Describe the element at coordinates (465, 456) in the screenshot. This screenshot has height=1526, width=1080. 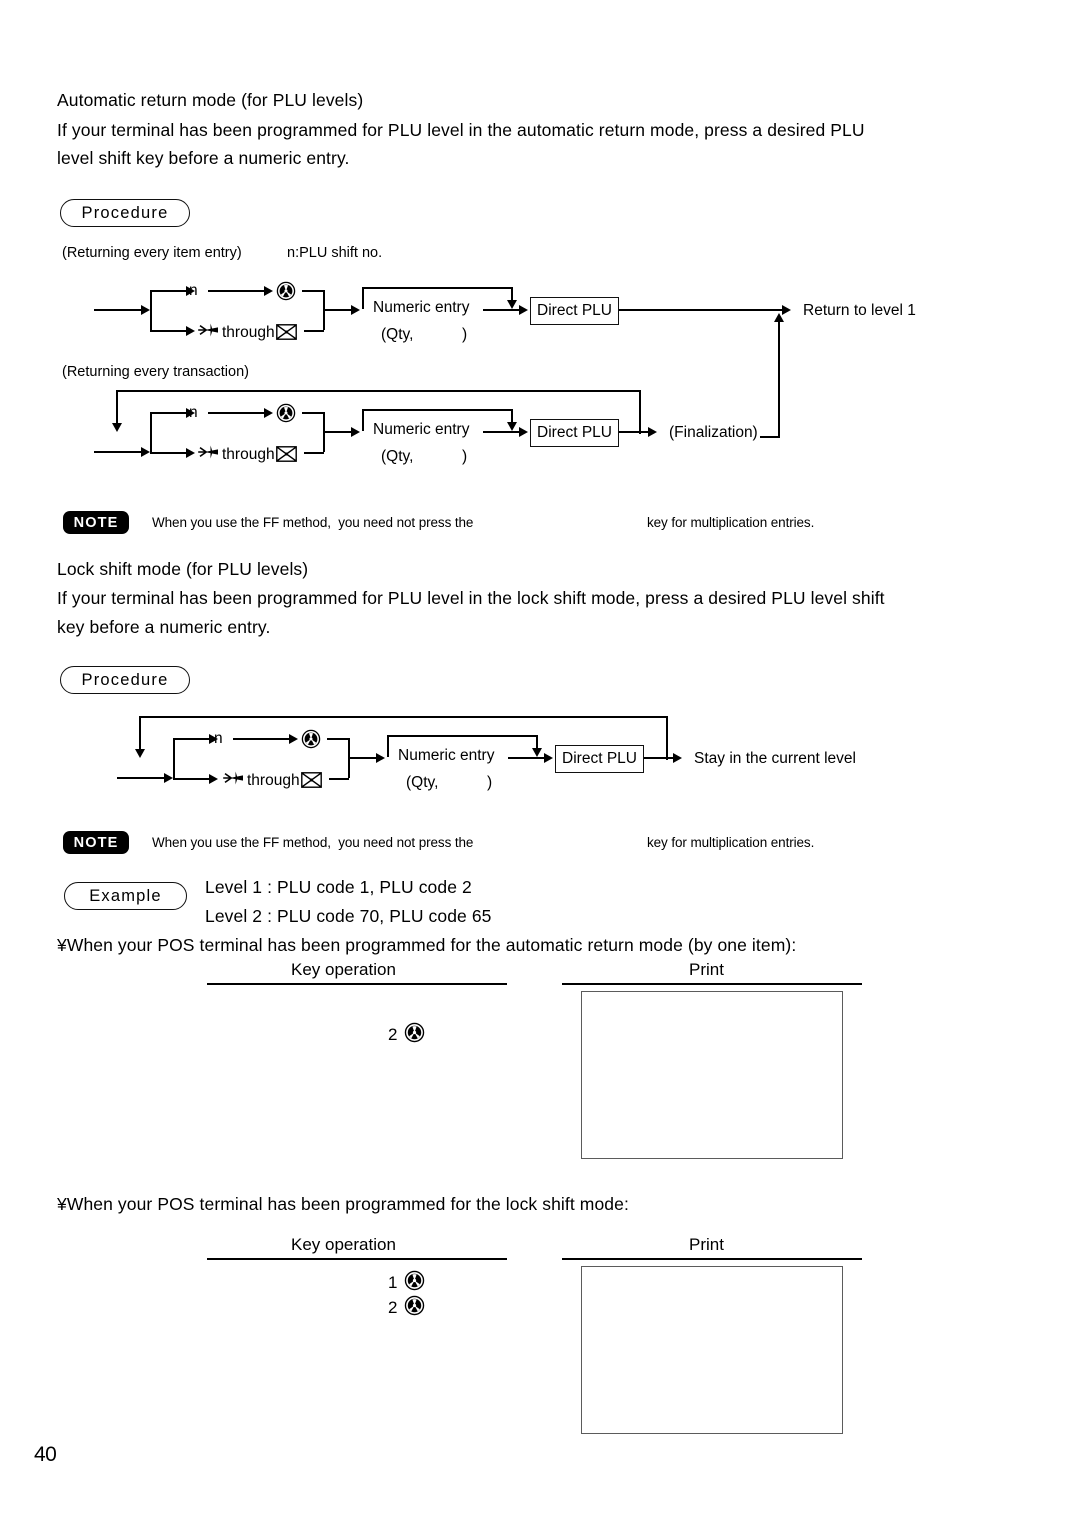
I see `flow-auto-txn-qty-close: )` at that location.